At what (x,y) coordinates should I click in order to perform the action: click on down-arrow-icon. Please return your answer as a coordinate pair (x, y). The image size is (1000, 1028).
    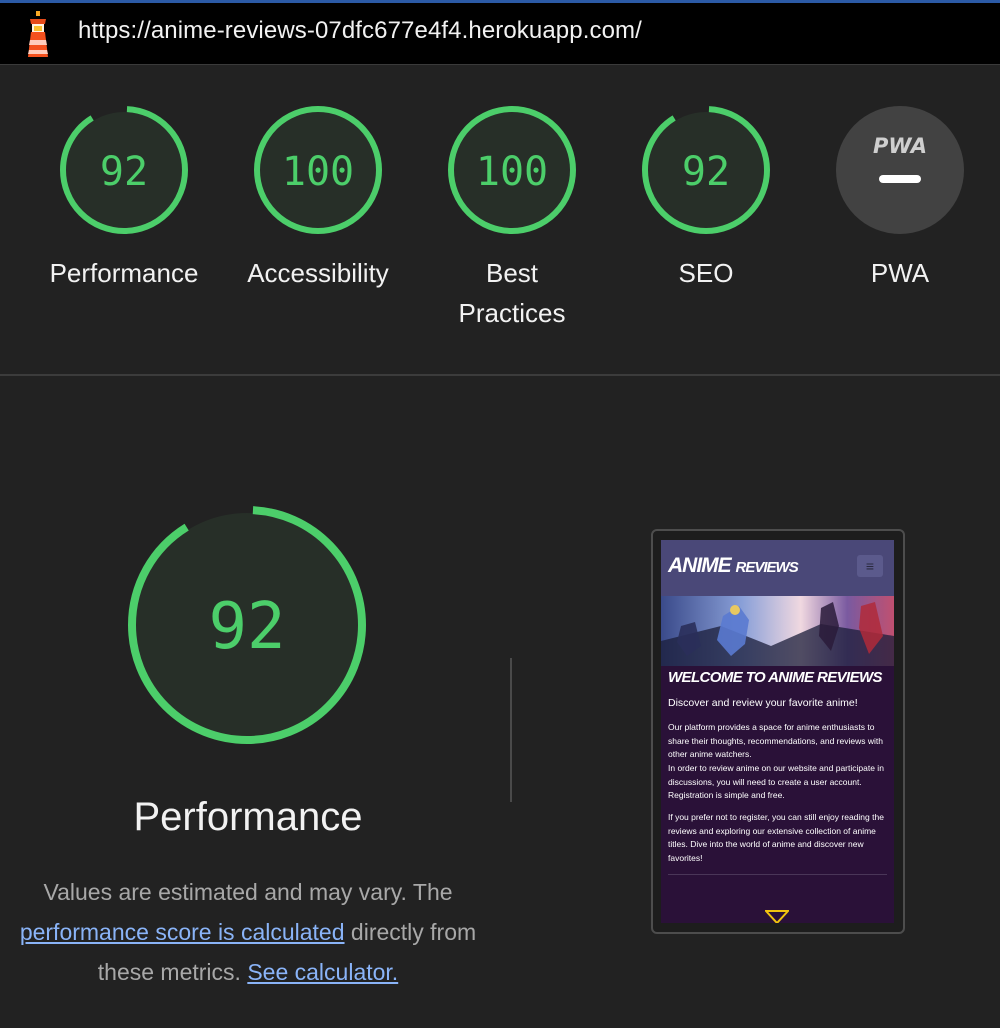
    Looking at the image, I should click on (777, 916).